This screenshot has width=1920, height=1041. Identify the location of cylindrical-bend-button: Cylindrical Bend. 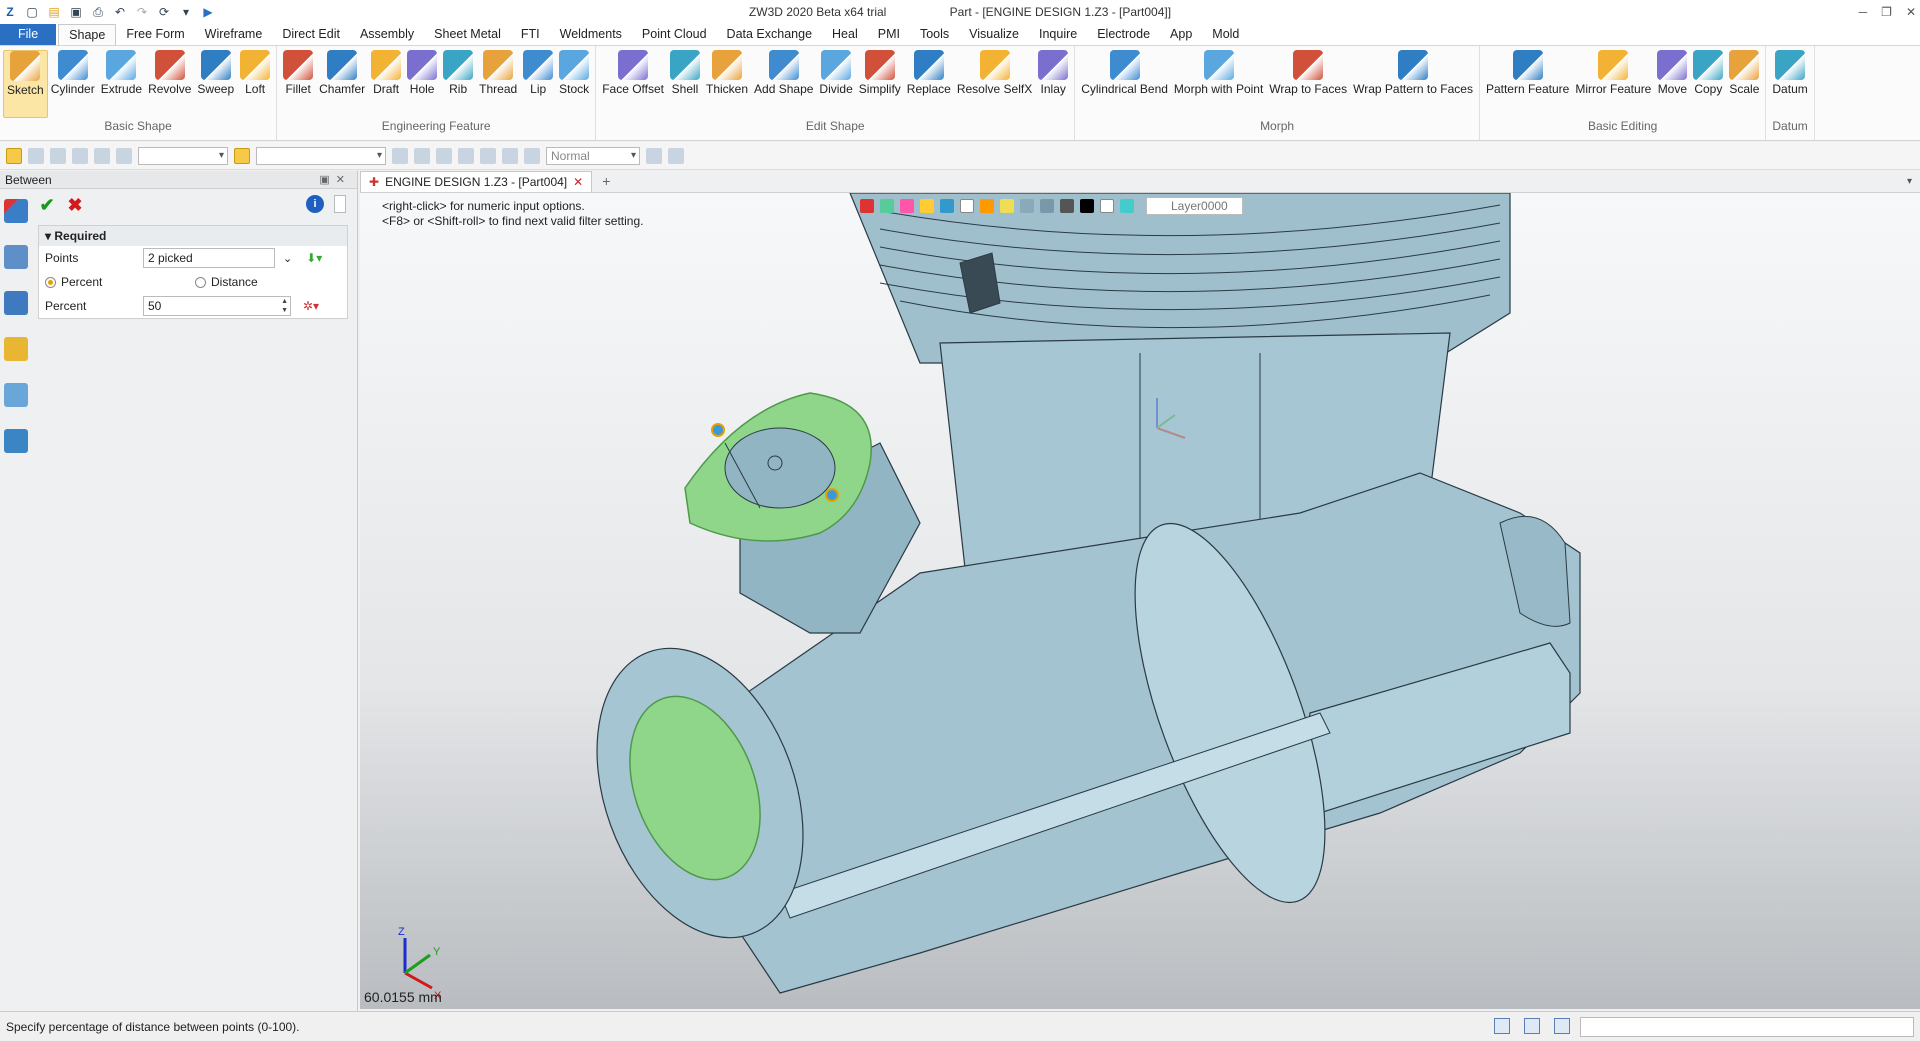
(1124, 84).